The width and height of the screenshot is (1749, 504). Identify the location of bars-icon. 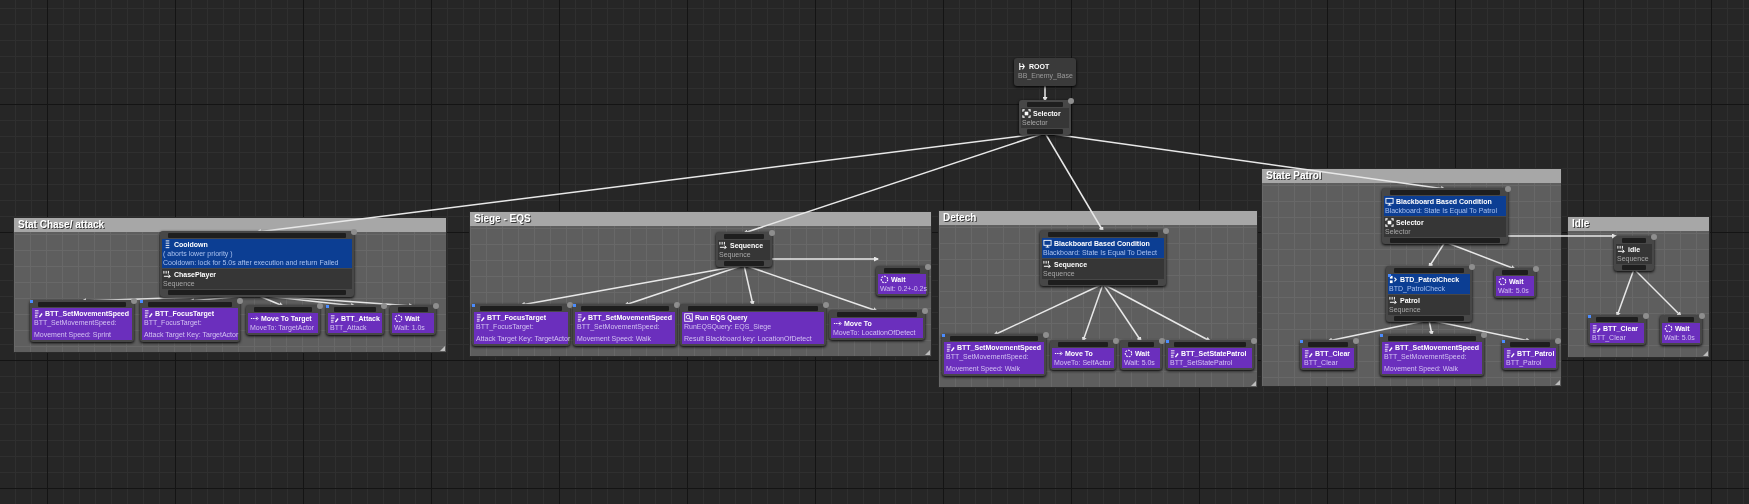
(167, 244).